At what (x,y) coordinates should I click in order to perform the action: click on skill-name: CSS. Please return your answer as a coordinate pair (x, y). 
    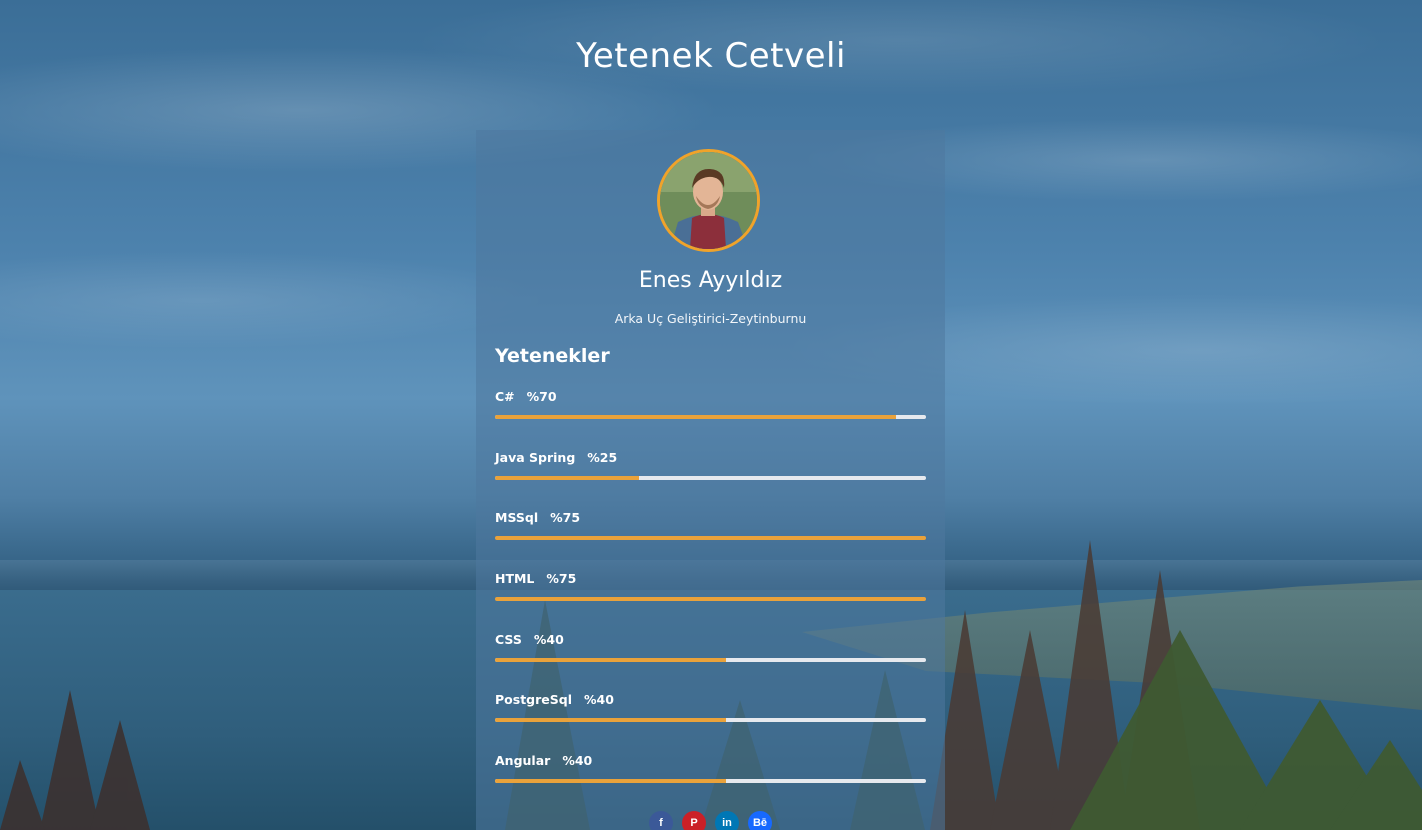
    Looking at the image, I should click on (508, 639).